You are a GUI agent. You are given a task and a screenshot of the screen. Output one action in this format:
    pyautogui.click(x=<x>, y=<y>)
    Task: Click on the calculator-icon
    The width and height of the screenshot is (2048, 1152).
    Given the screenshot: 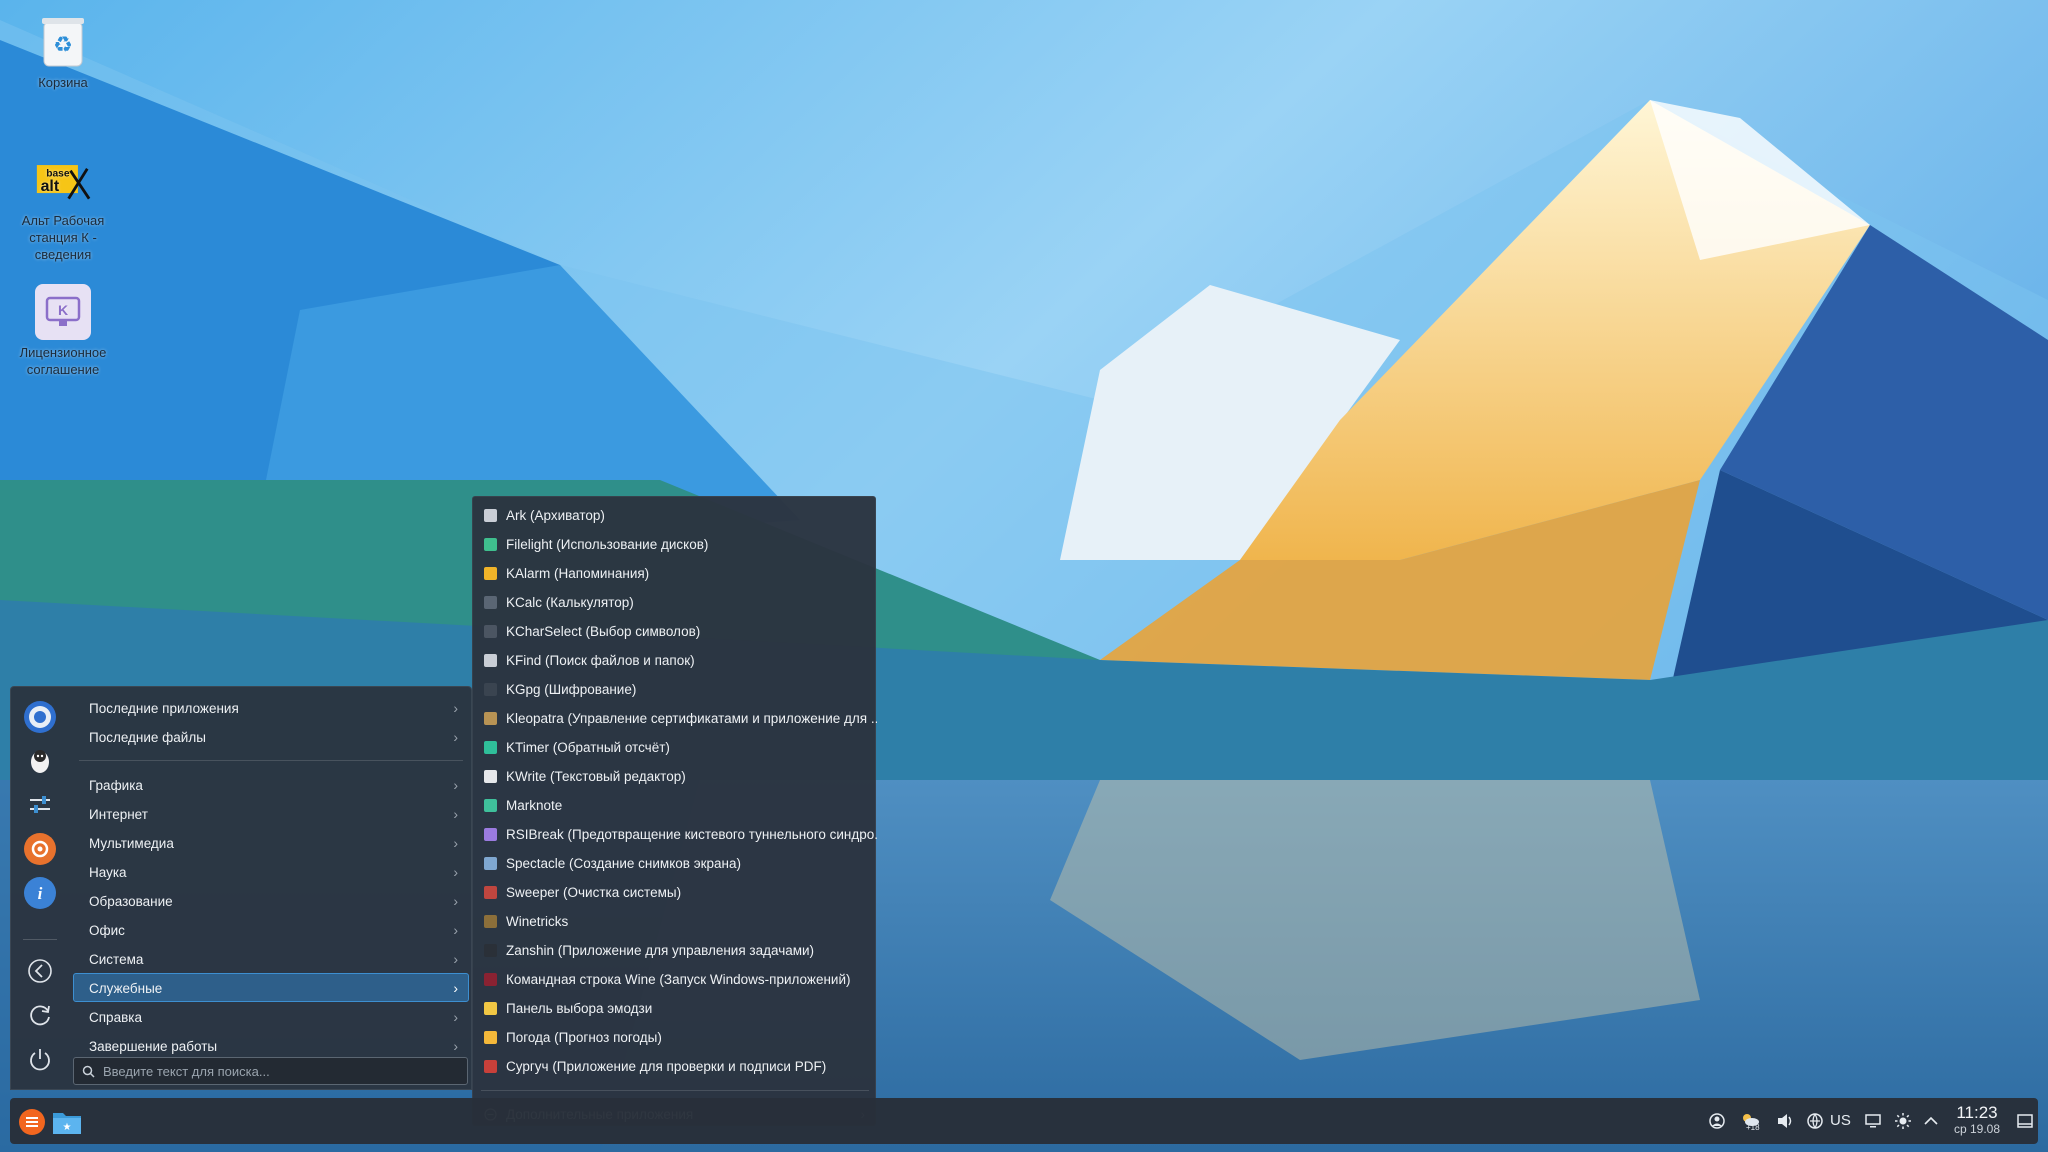 What is the action you would take?
    pyautogui.click(x=490, y=602)
    